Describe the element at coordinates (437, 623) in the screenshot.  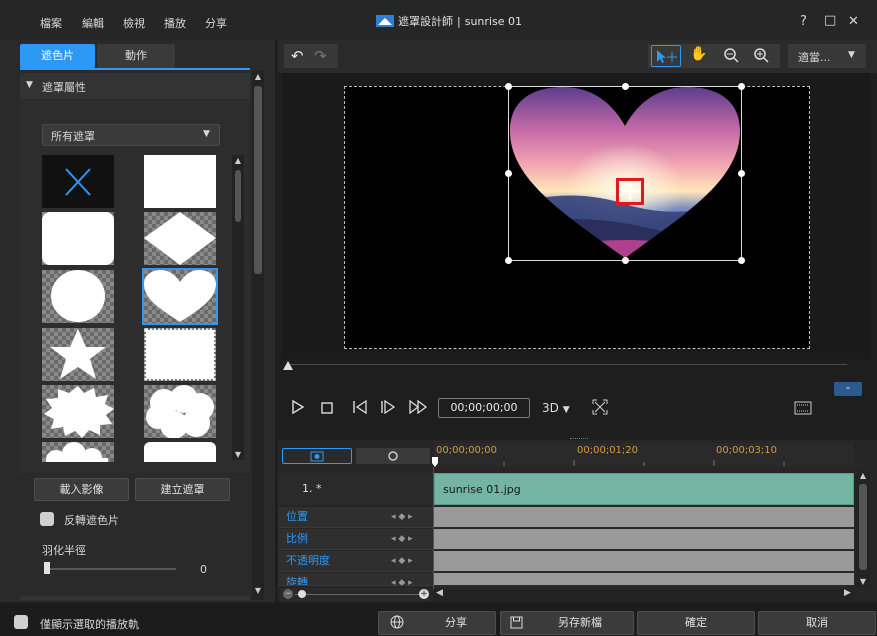
I see `share-button: 分享` at that location.